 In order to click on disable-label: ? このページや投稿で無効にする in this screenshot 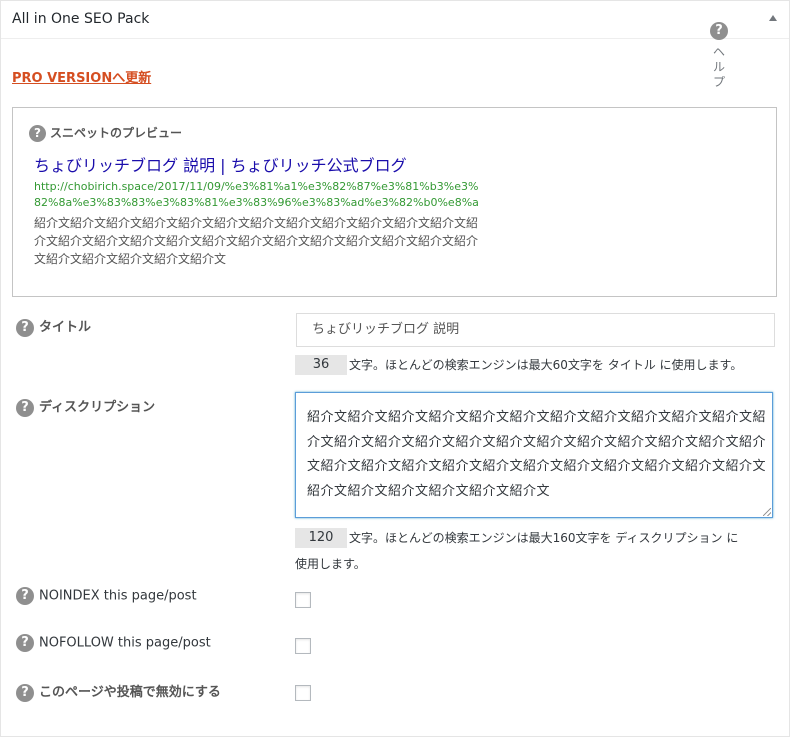, I will do `click(118, 691)`.